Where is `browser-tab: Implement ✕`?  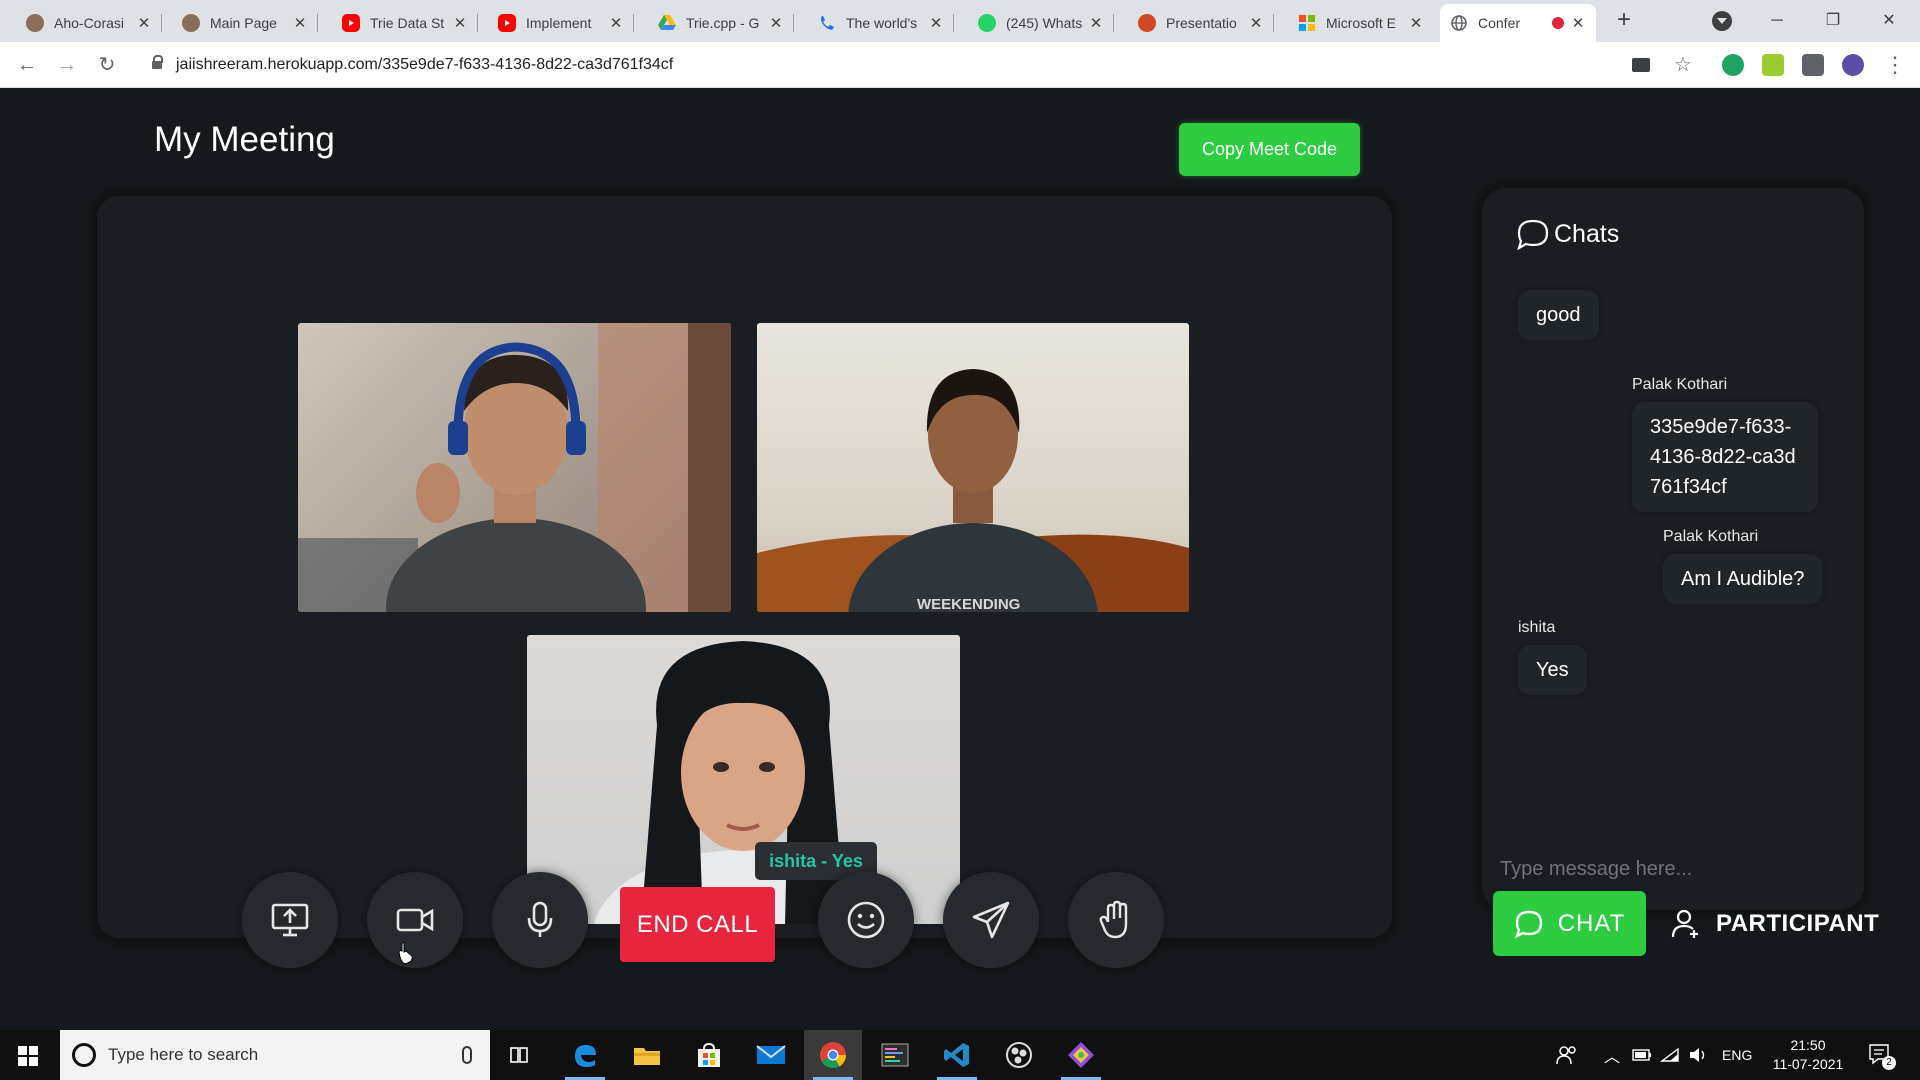
browser-tab: Implement ✕ is located at coordinates (561, 23).